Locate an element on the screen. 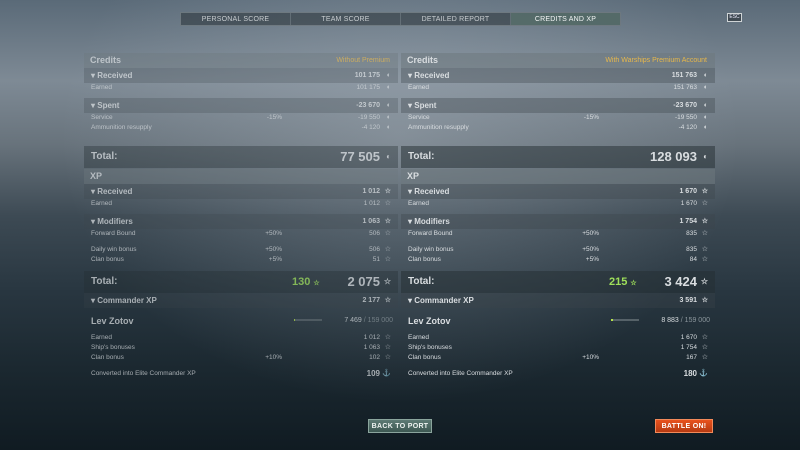 Image resolution: width=800 pixels, height=450 pixels. credits-received-row: ▾ Received 101 175 ◐ is located at coordinates (241, 75).